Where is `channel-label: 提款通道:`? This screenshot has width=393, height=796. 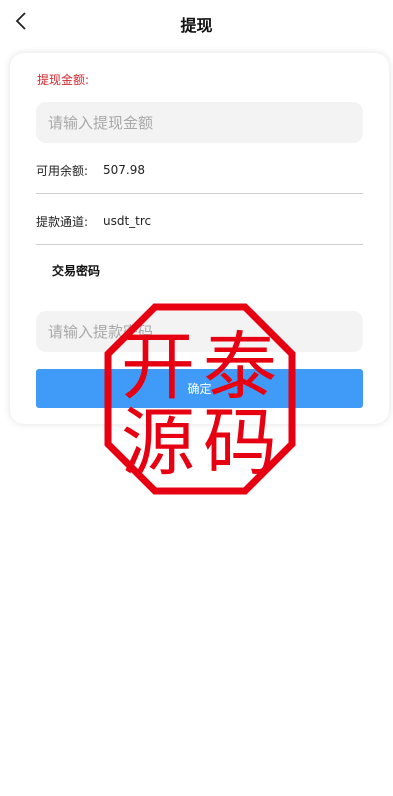
channel-label: 提款通道: is located at coordinates (62, 221).